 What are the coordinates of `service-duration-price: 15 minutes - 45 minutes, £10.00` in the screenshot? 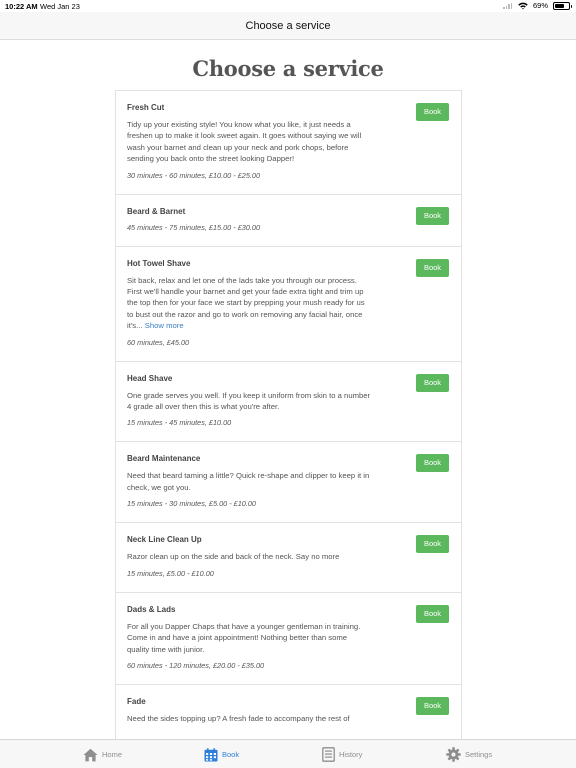 It's located at (179, 423).